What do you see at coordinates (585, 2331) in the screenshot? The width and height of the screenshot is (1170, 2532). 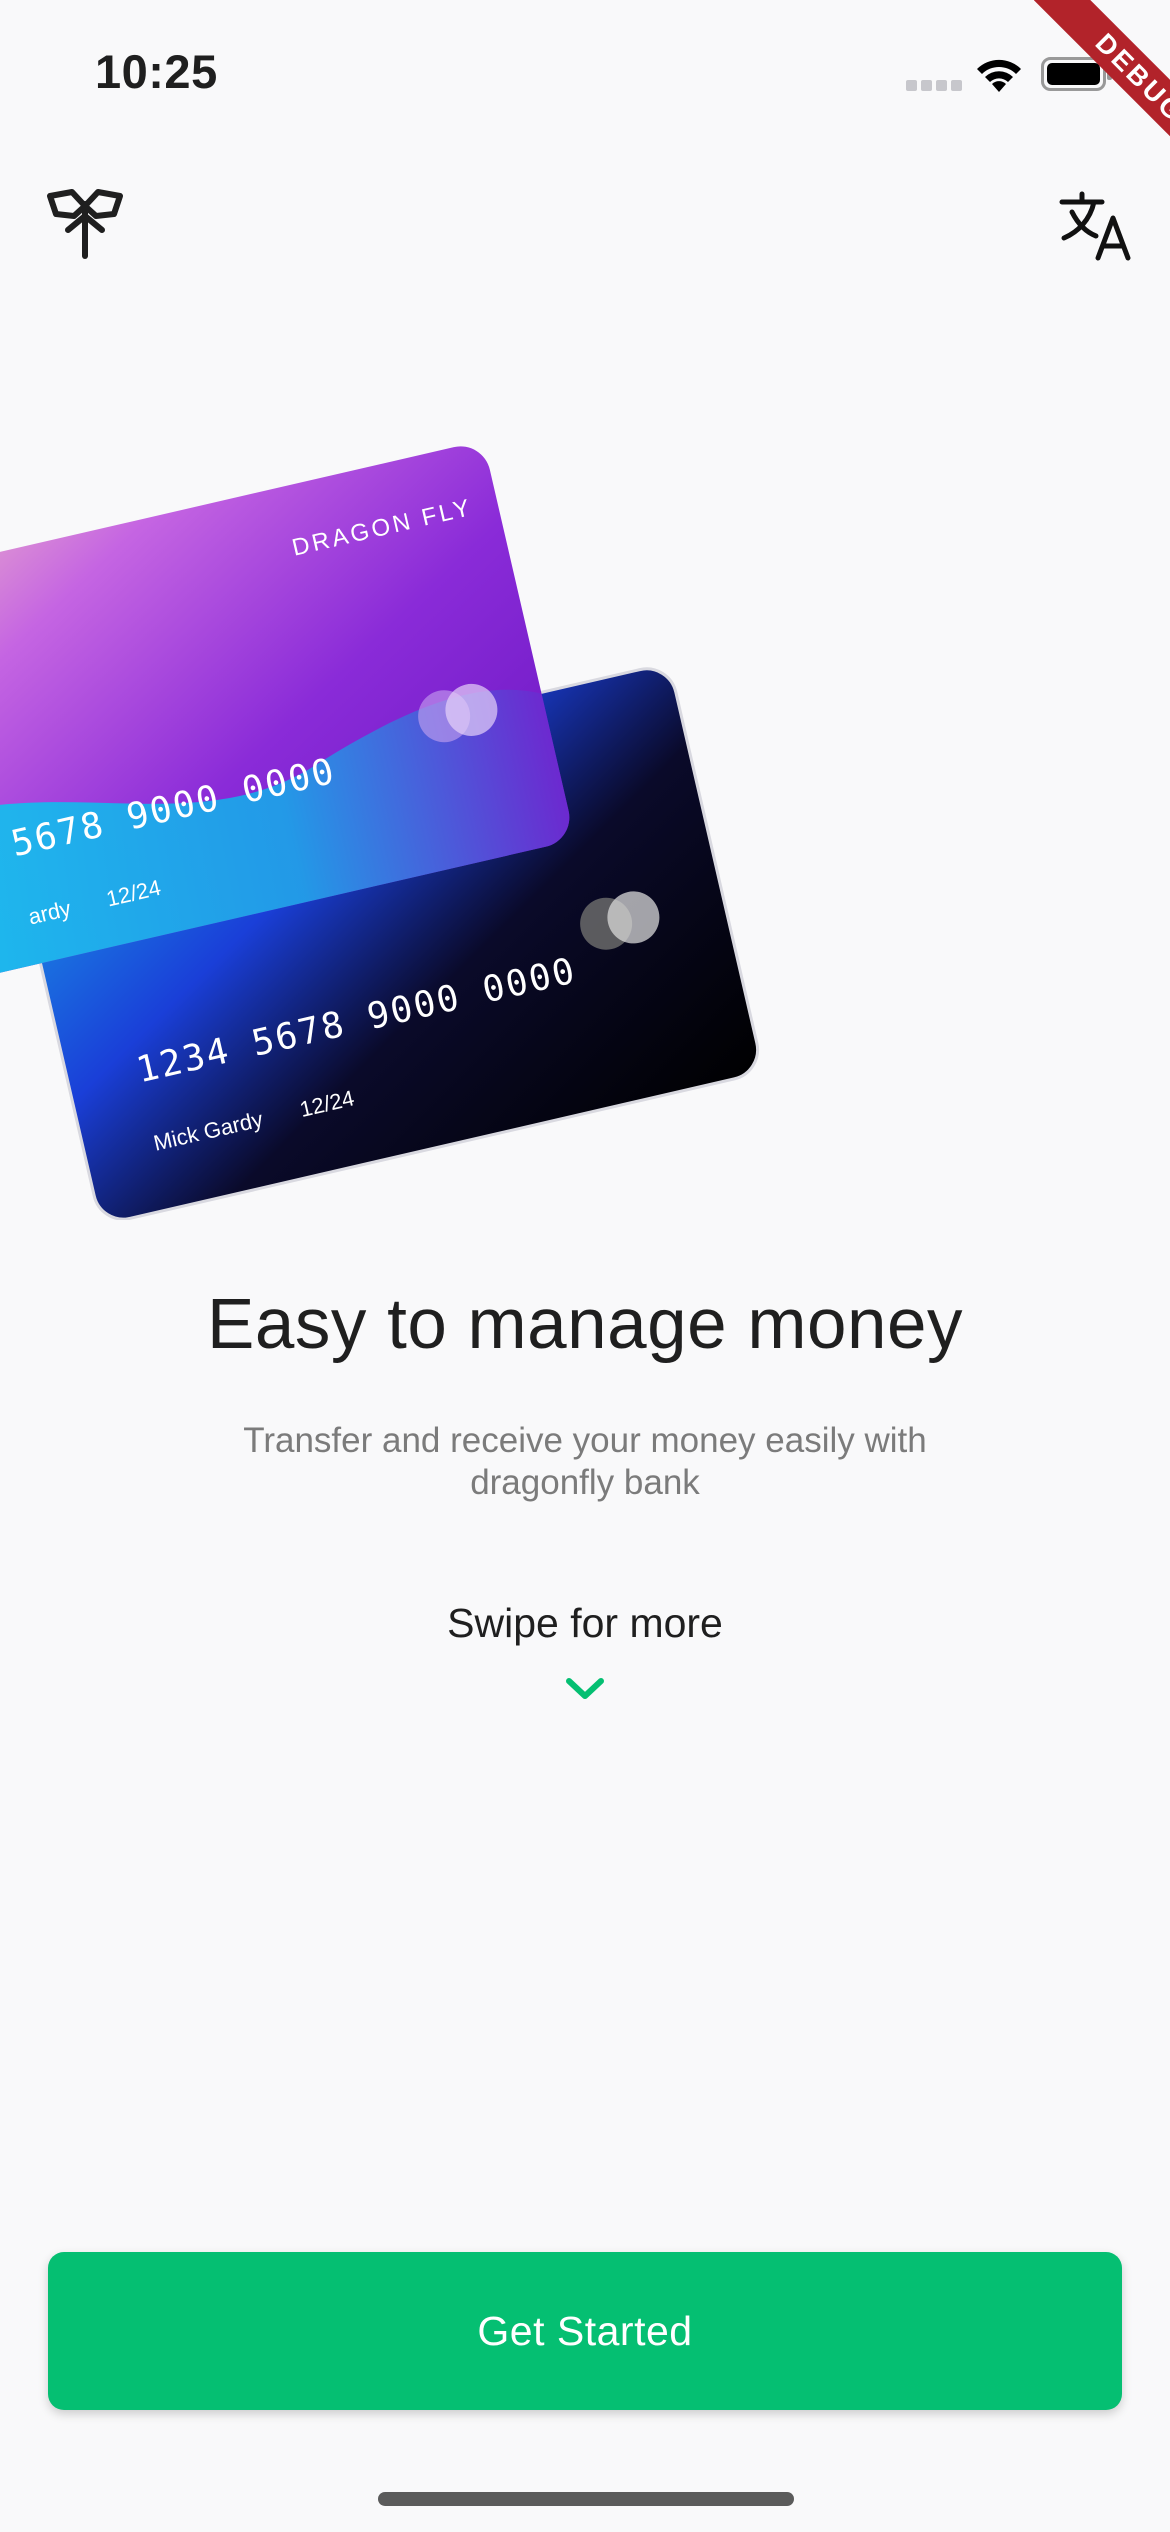 I see `get-started-button: Get Started` at bounding box center [585, 2331].